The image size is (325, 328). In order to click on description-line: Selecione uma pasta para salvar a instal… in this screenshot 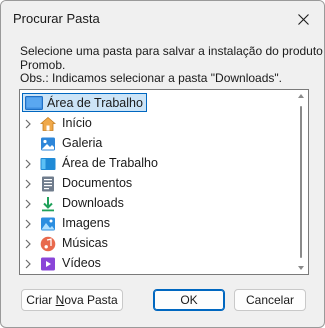, I will do `click(171, 51)`.